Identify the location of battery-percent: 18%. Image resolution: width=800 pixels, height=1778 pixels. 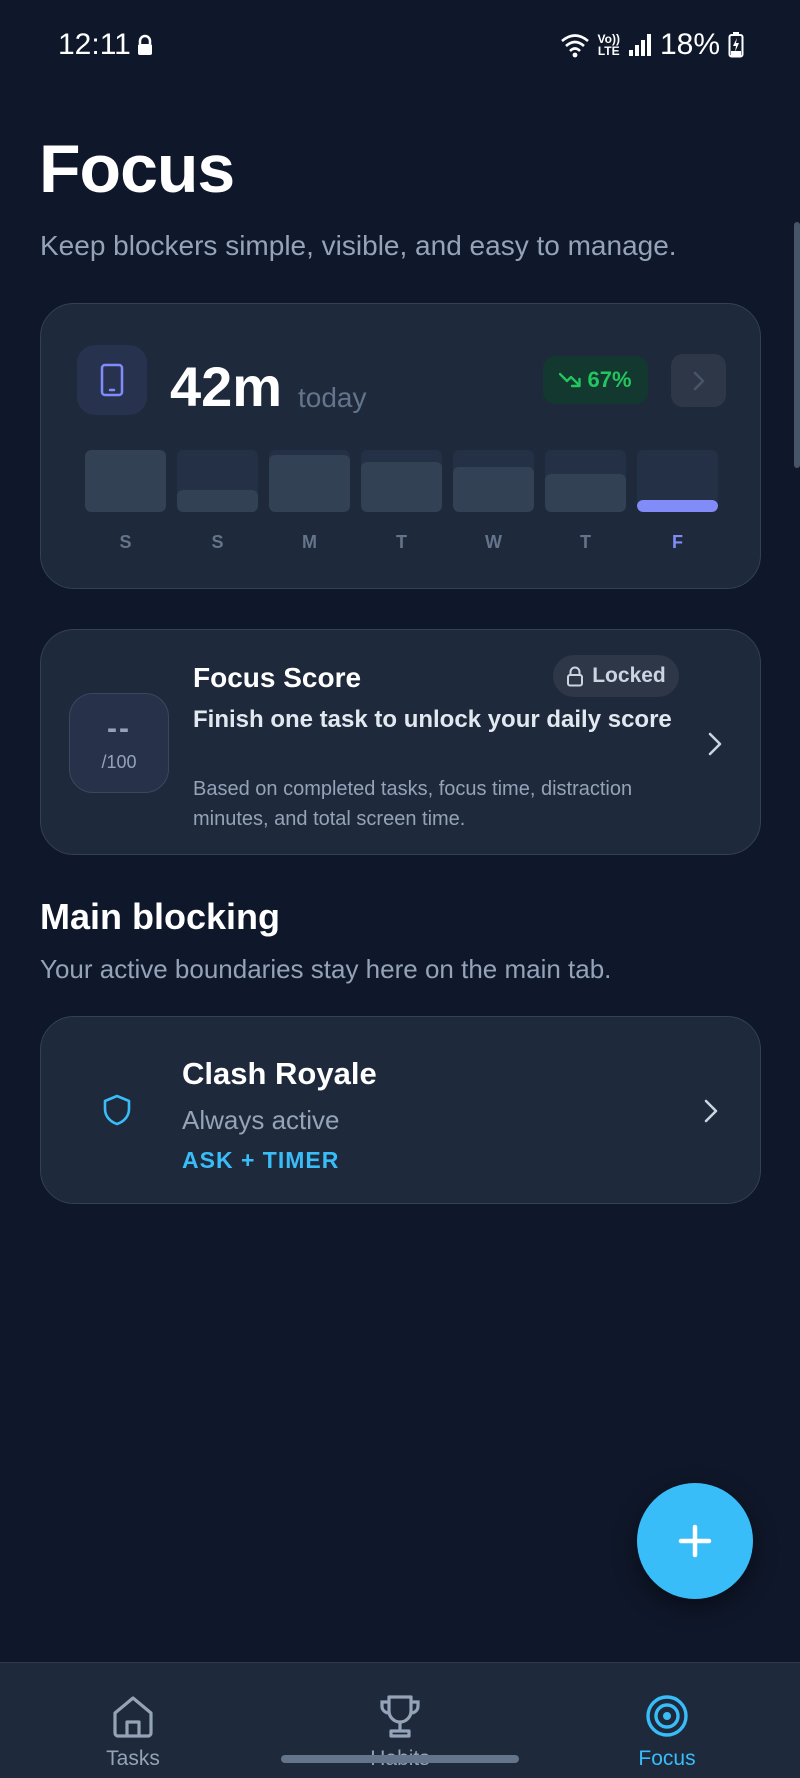
(689, 44).